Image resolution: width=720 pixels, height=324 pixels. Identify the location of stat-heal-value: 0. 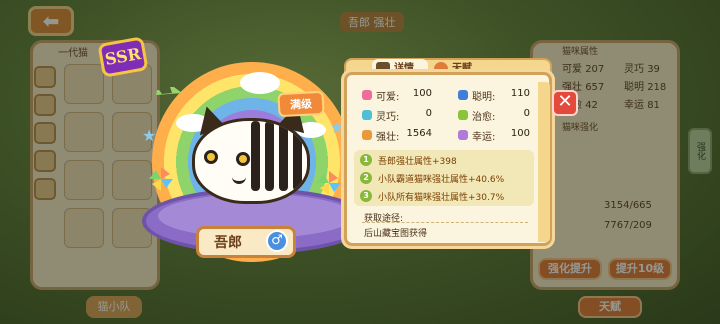
(526, 113).